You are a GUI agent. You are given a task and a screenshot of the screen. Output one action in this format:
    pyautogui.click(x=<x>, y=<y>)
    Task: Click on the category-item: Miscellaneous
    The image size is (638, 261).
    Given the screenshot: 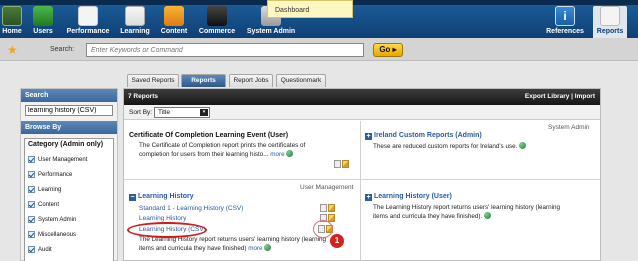 What is the action you would take?
    pyautogui.click(x=69, y=234)
    